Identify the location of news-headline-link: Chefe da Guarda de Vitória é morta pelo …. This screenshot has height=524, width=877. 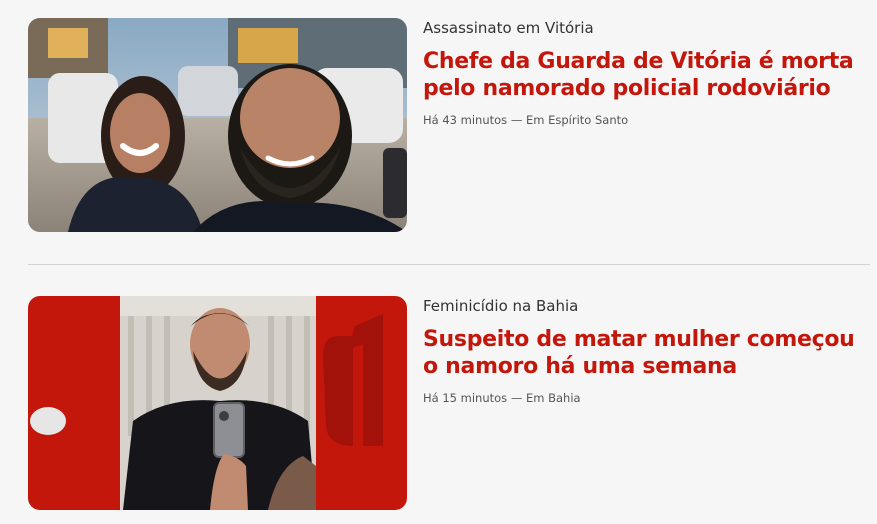
(646, 75).